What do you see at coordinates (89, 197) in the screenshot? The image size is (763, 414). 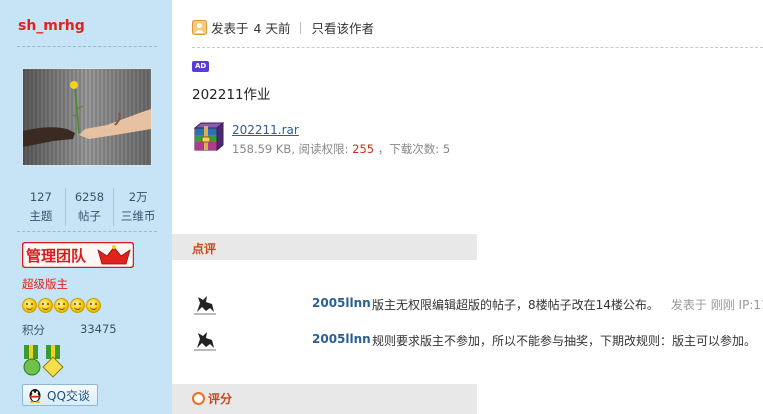 I see `stat-value: 6258` at bounding box center [89, 197].